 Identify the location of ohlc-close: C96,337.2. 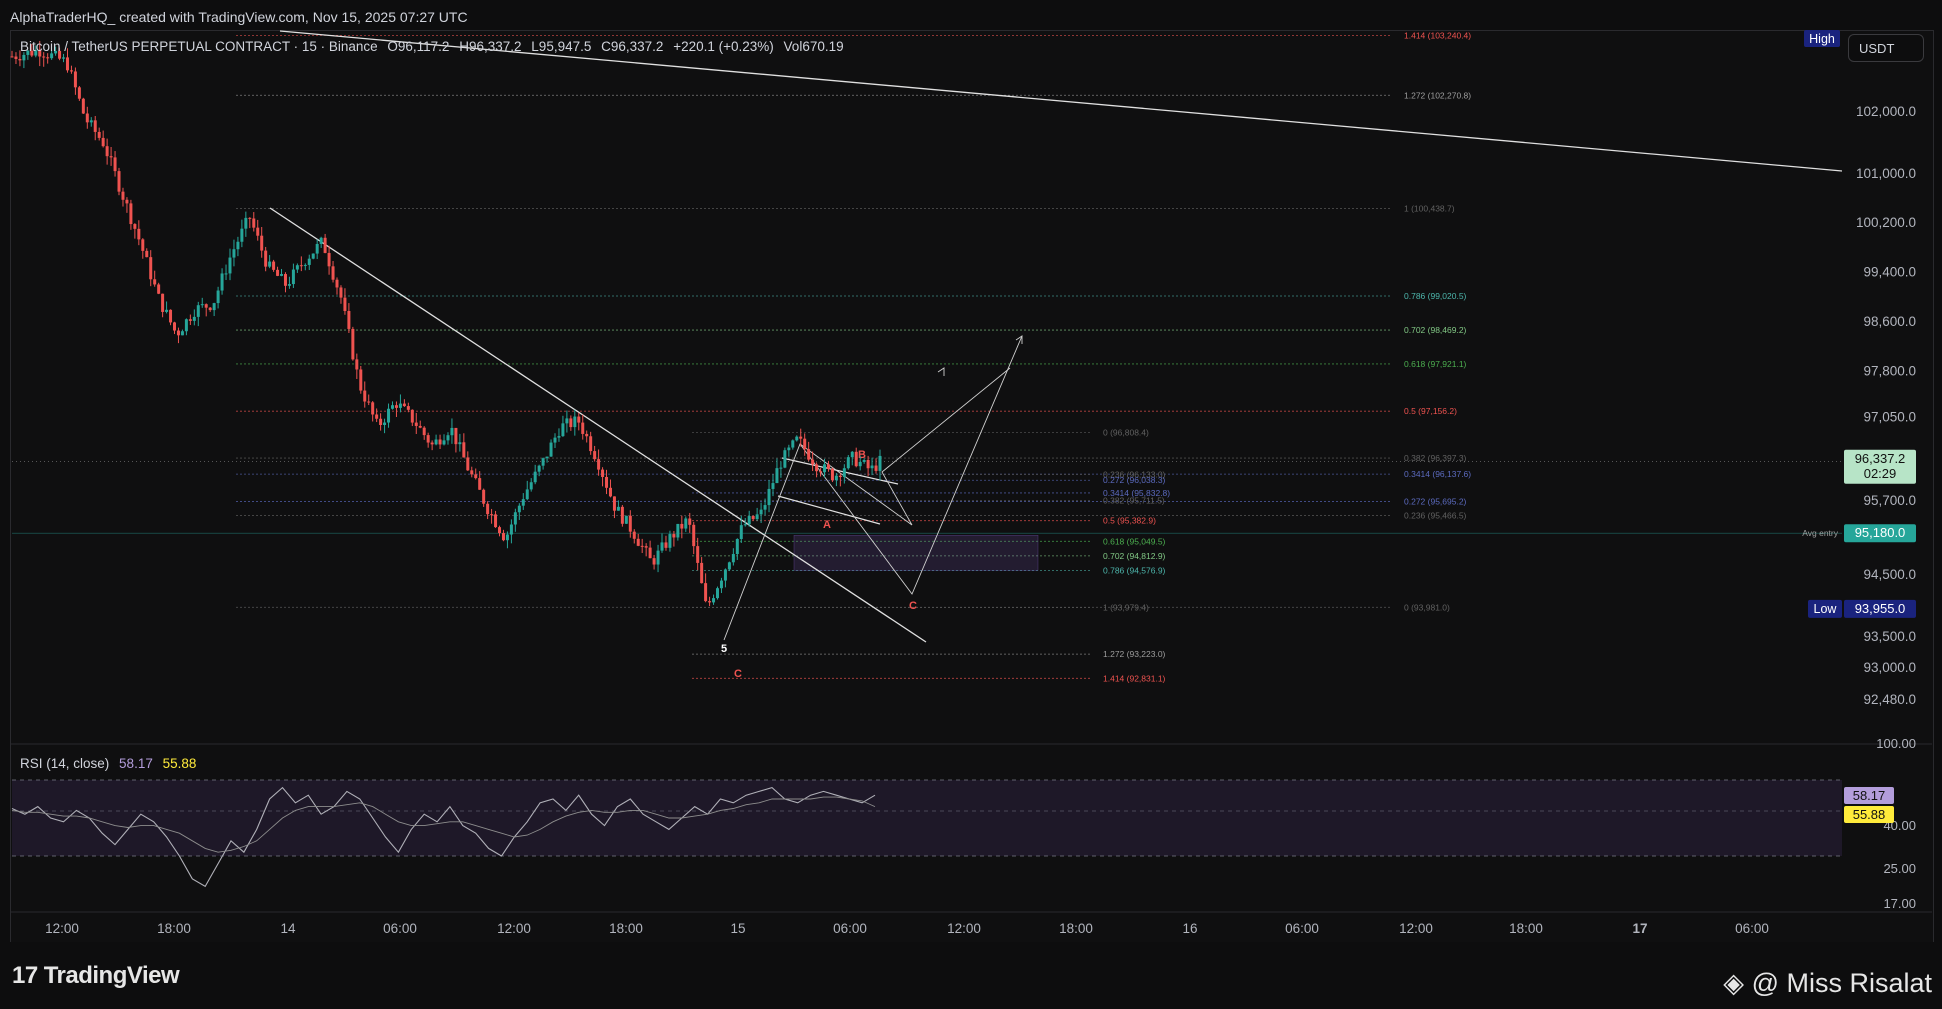
(632, 46).